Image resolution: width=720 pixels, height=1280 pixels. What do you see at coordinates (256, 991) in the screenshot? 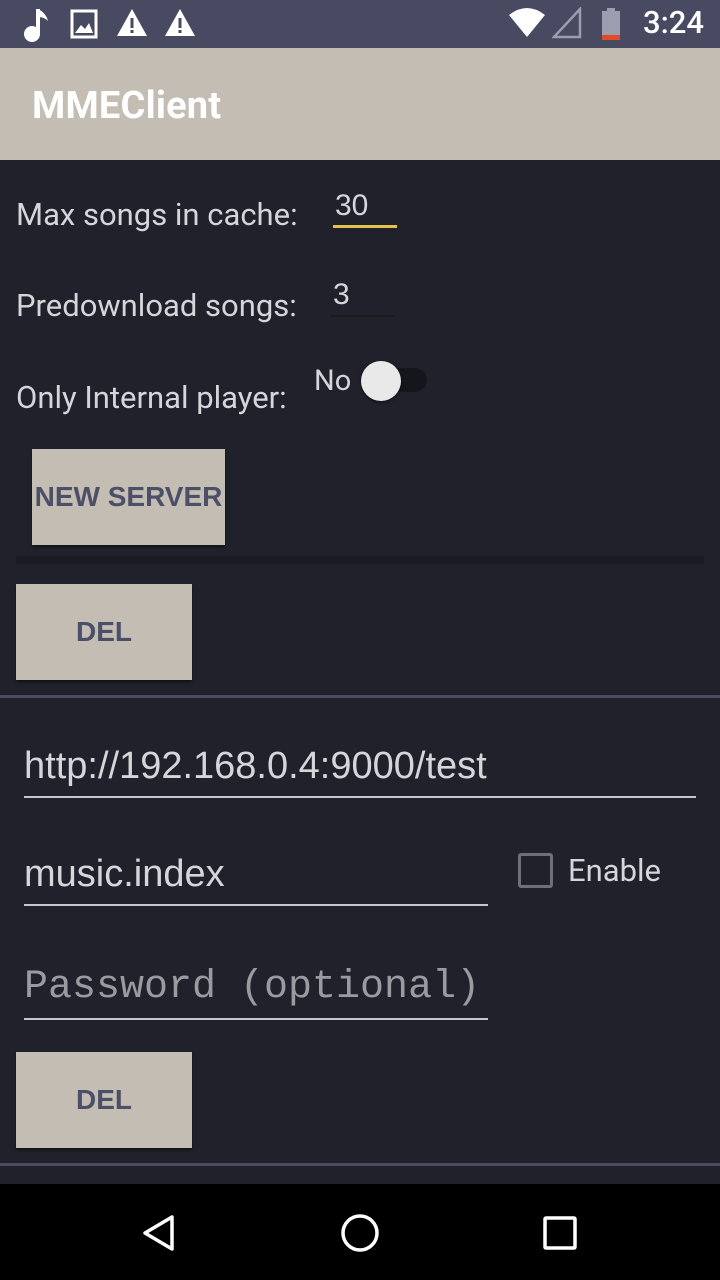
I see `password-input` at bounding box center [256, 991].